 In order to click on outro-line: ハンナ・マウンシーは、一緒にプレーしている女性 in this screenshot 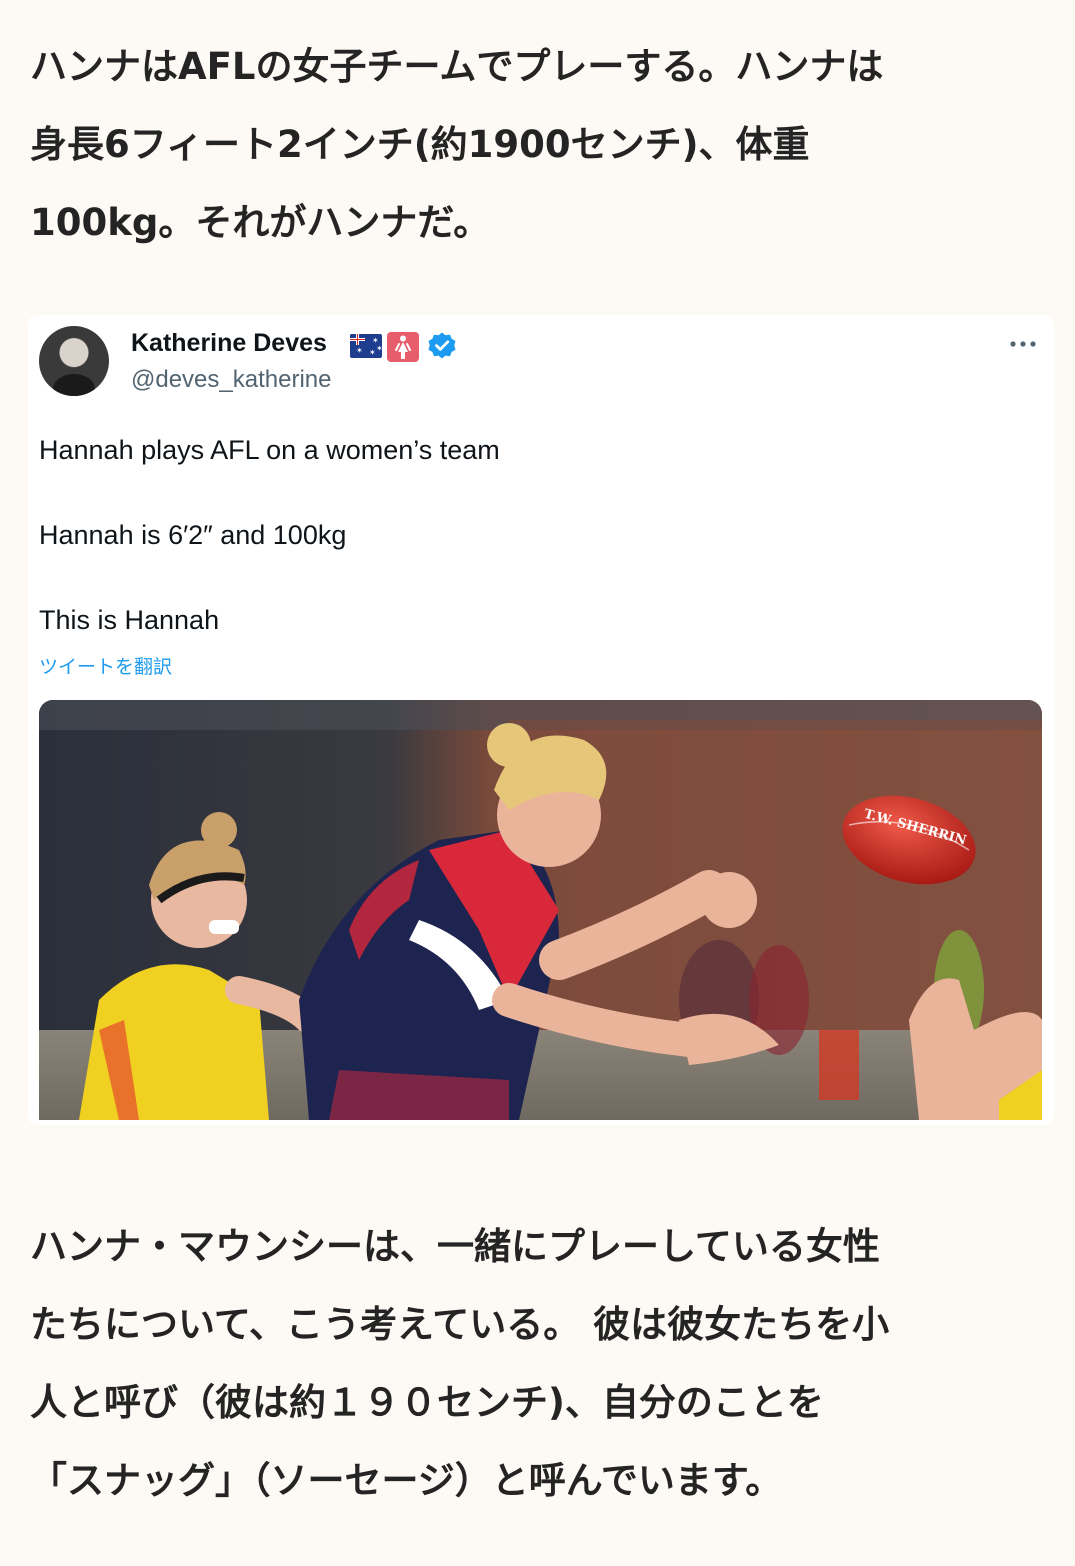, I will do `click(455, 1246)`.